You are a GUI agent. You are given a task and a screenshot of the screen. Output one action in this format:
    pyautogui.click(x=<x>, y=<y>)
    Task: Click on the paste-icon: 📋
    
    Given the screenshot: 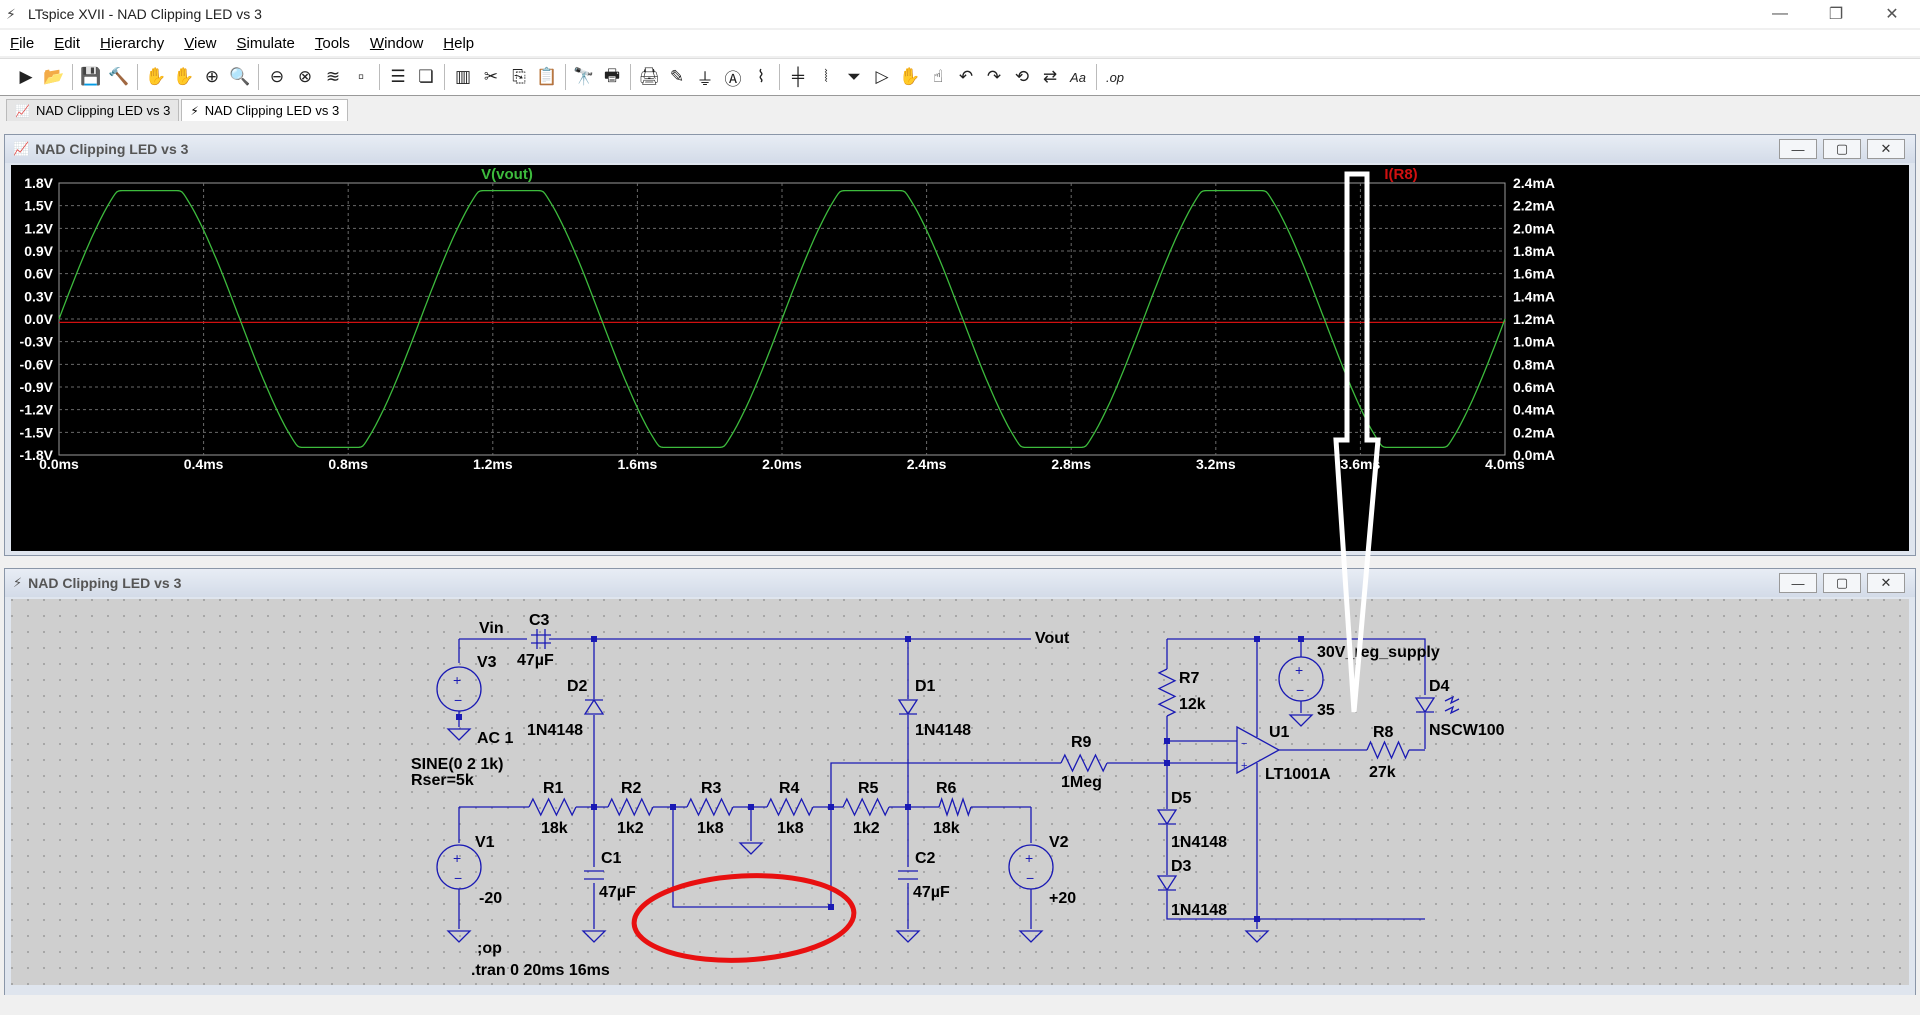 What is the action you would take?
    pyautogui.click(x=547, y=77)
    